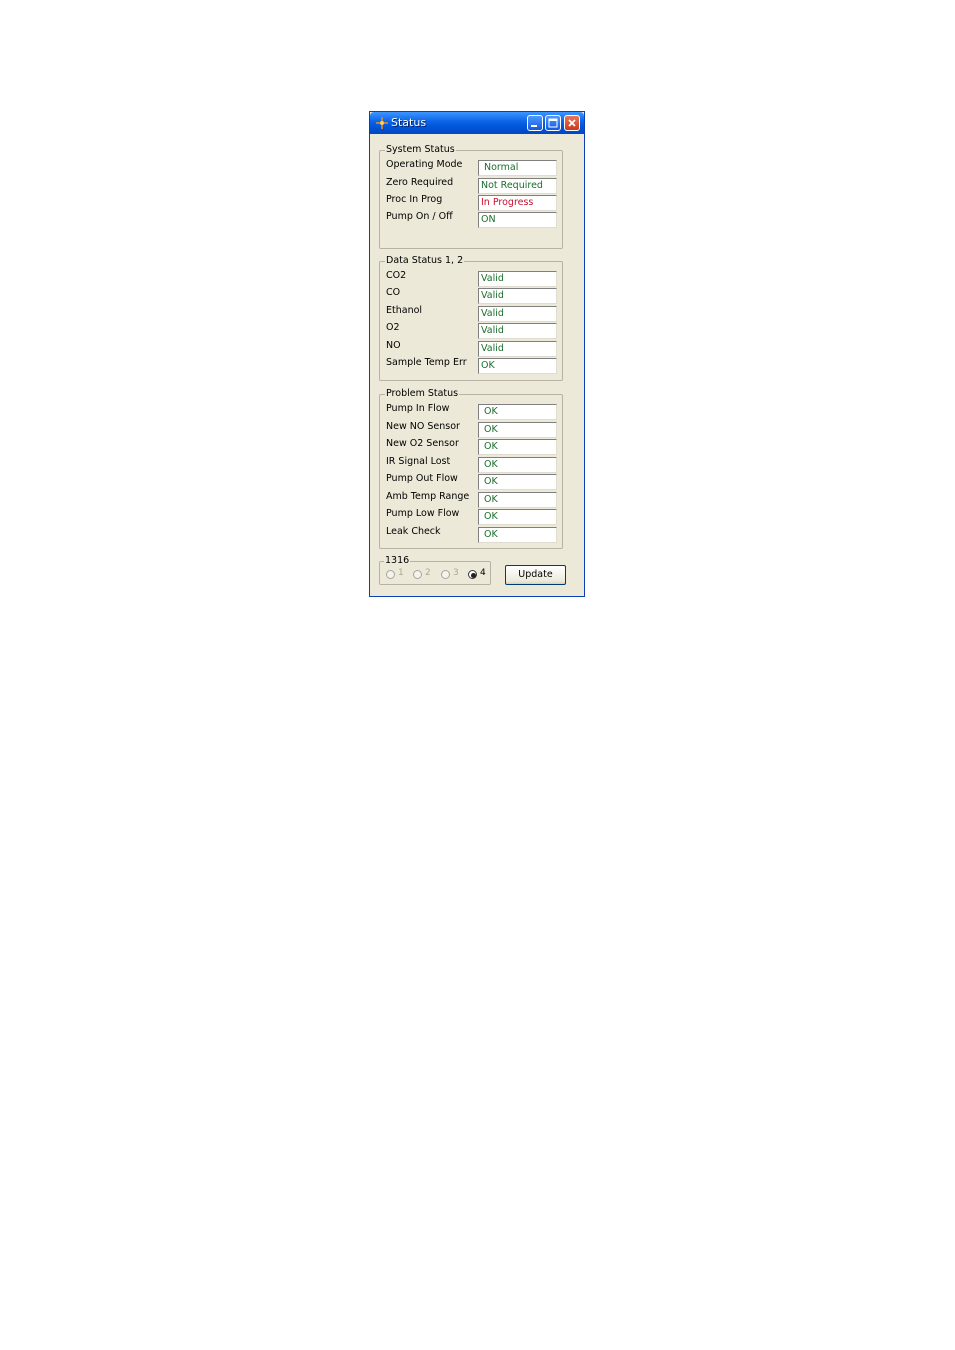 This screenshot has height=1350, width=955. I want to click on radio-label: 2, so click(428, 573).